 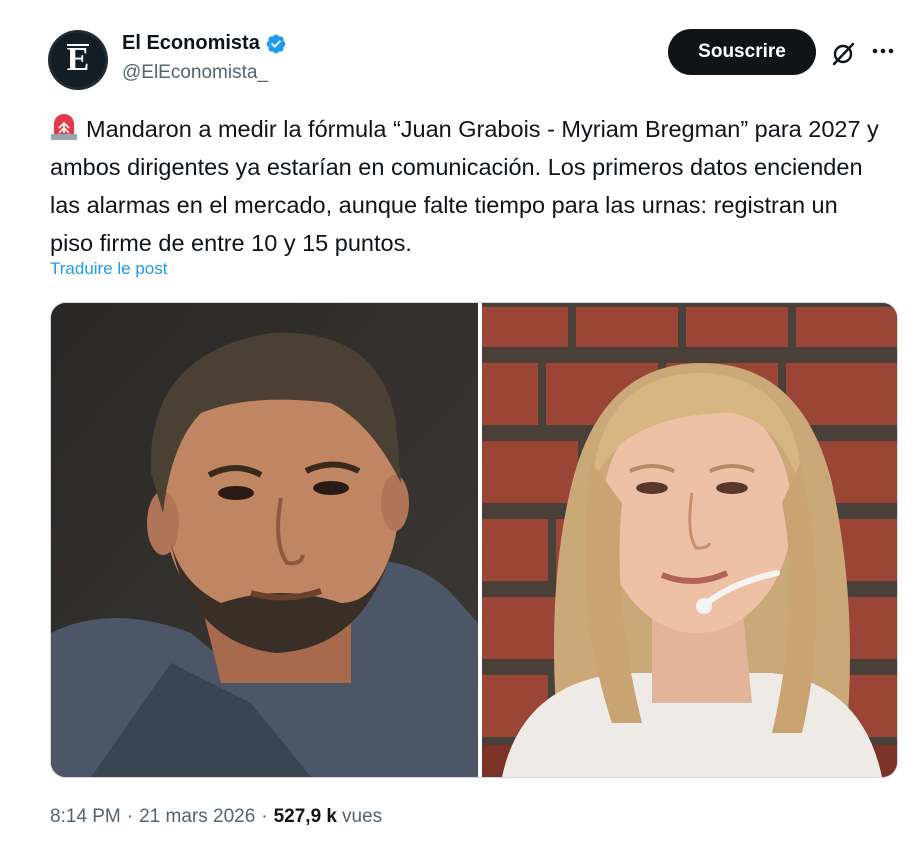 I want to click on tweet-date: 21 mars 2026, so click(x=197, y=817).